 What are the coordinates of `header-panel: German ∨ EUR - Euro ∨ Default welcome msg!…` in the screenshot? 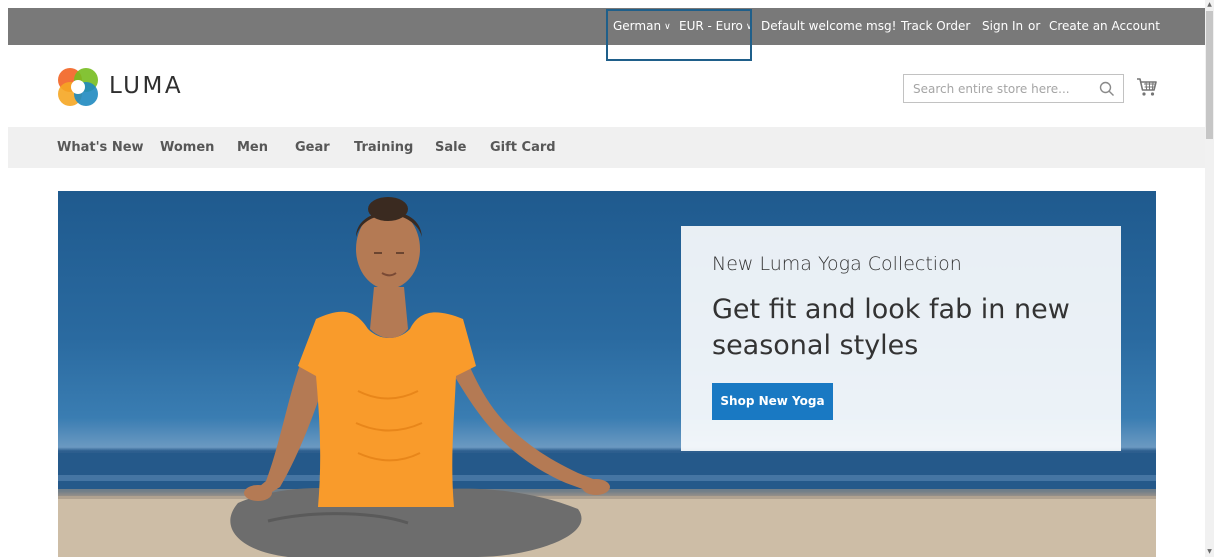 It's located at (606, 26).